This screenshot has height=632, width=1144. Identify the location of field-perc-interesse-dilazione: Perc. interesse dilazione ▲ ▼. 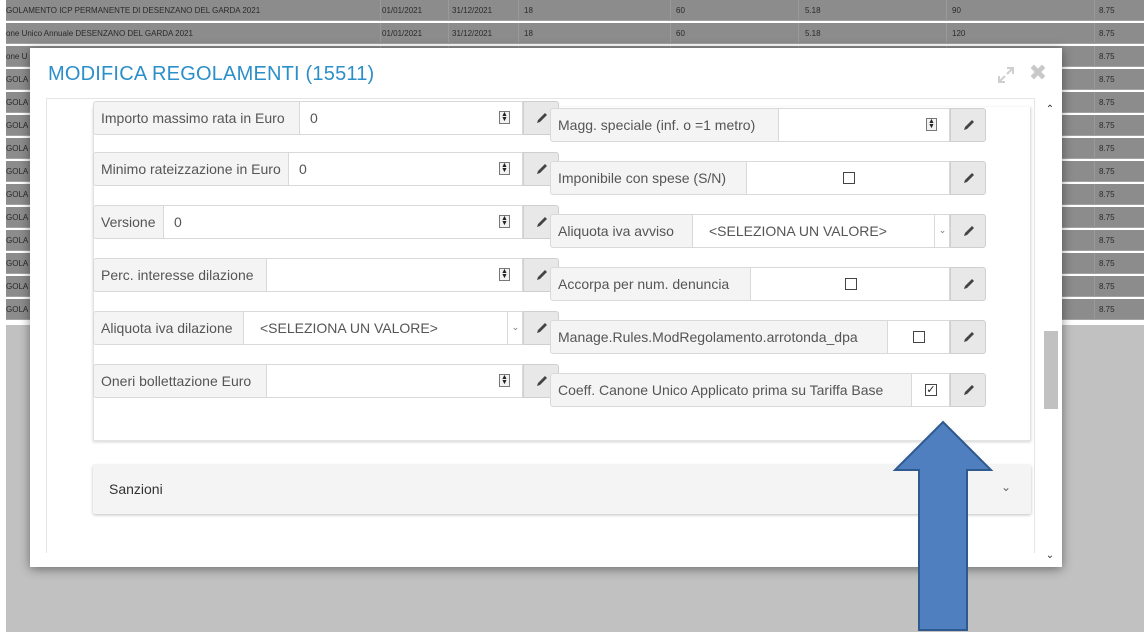
(326, 275).